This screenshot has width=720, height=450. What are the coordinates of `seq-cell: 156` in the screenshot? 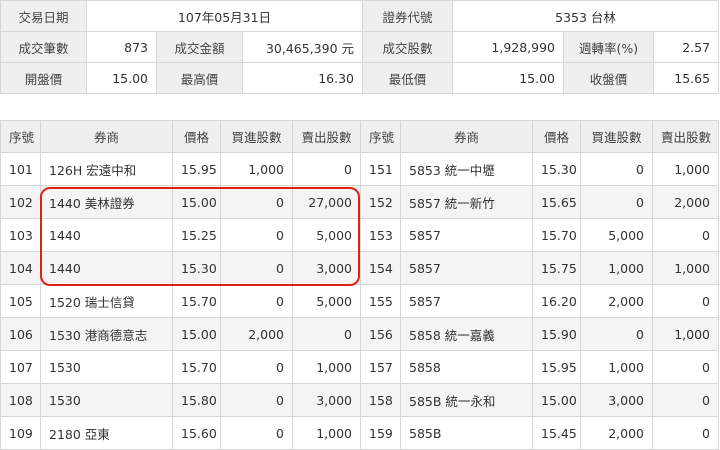 It's located at (380, 334).